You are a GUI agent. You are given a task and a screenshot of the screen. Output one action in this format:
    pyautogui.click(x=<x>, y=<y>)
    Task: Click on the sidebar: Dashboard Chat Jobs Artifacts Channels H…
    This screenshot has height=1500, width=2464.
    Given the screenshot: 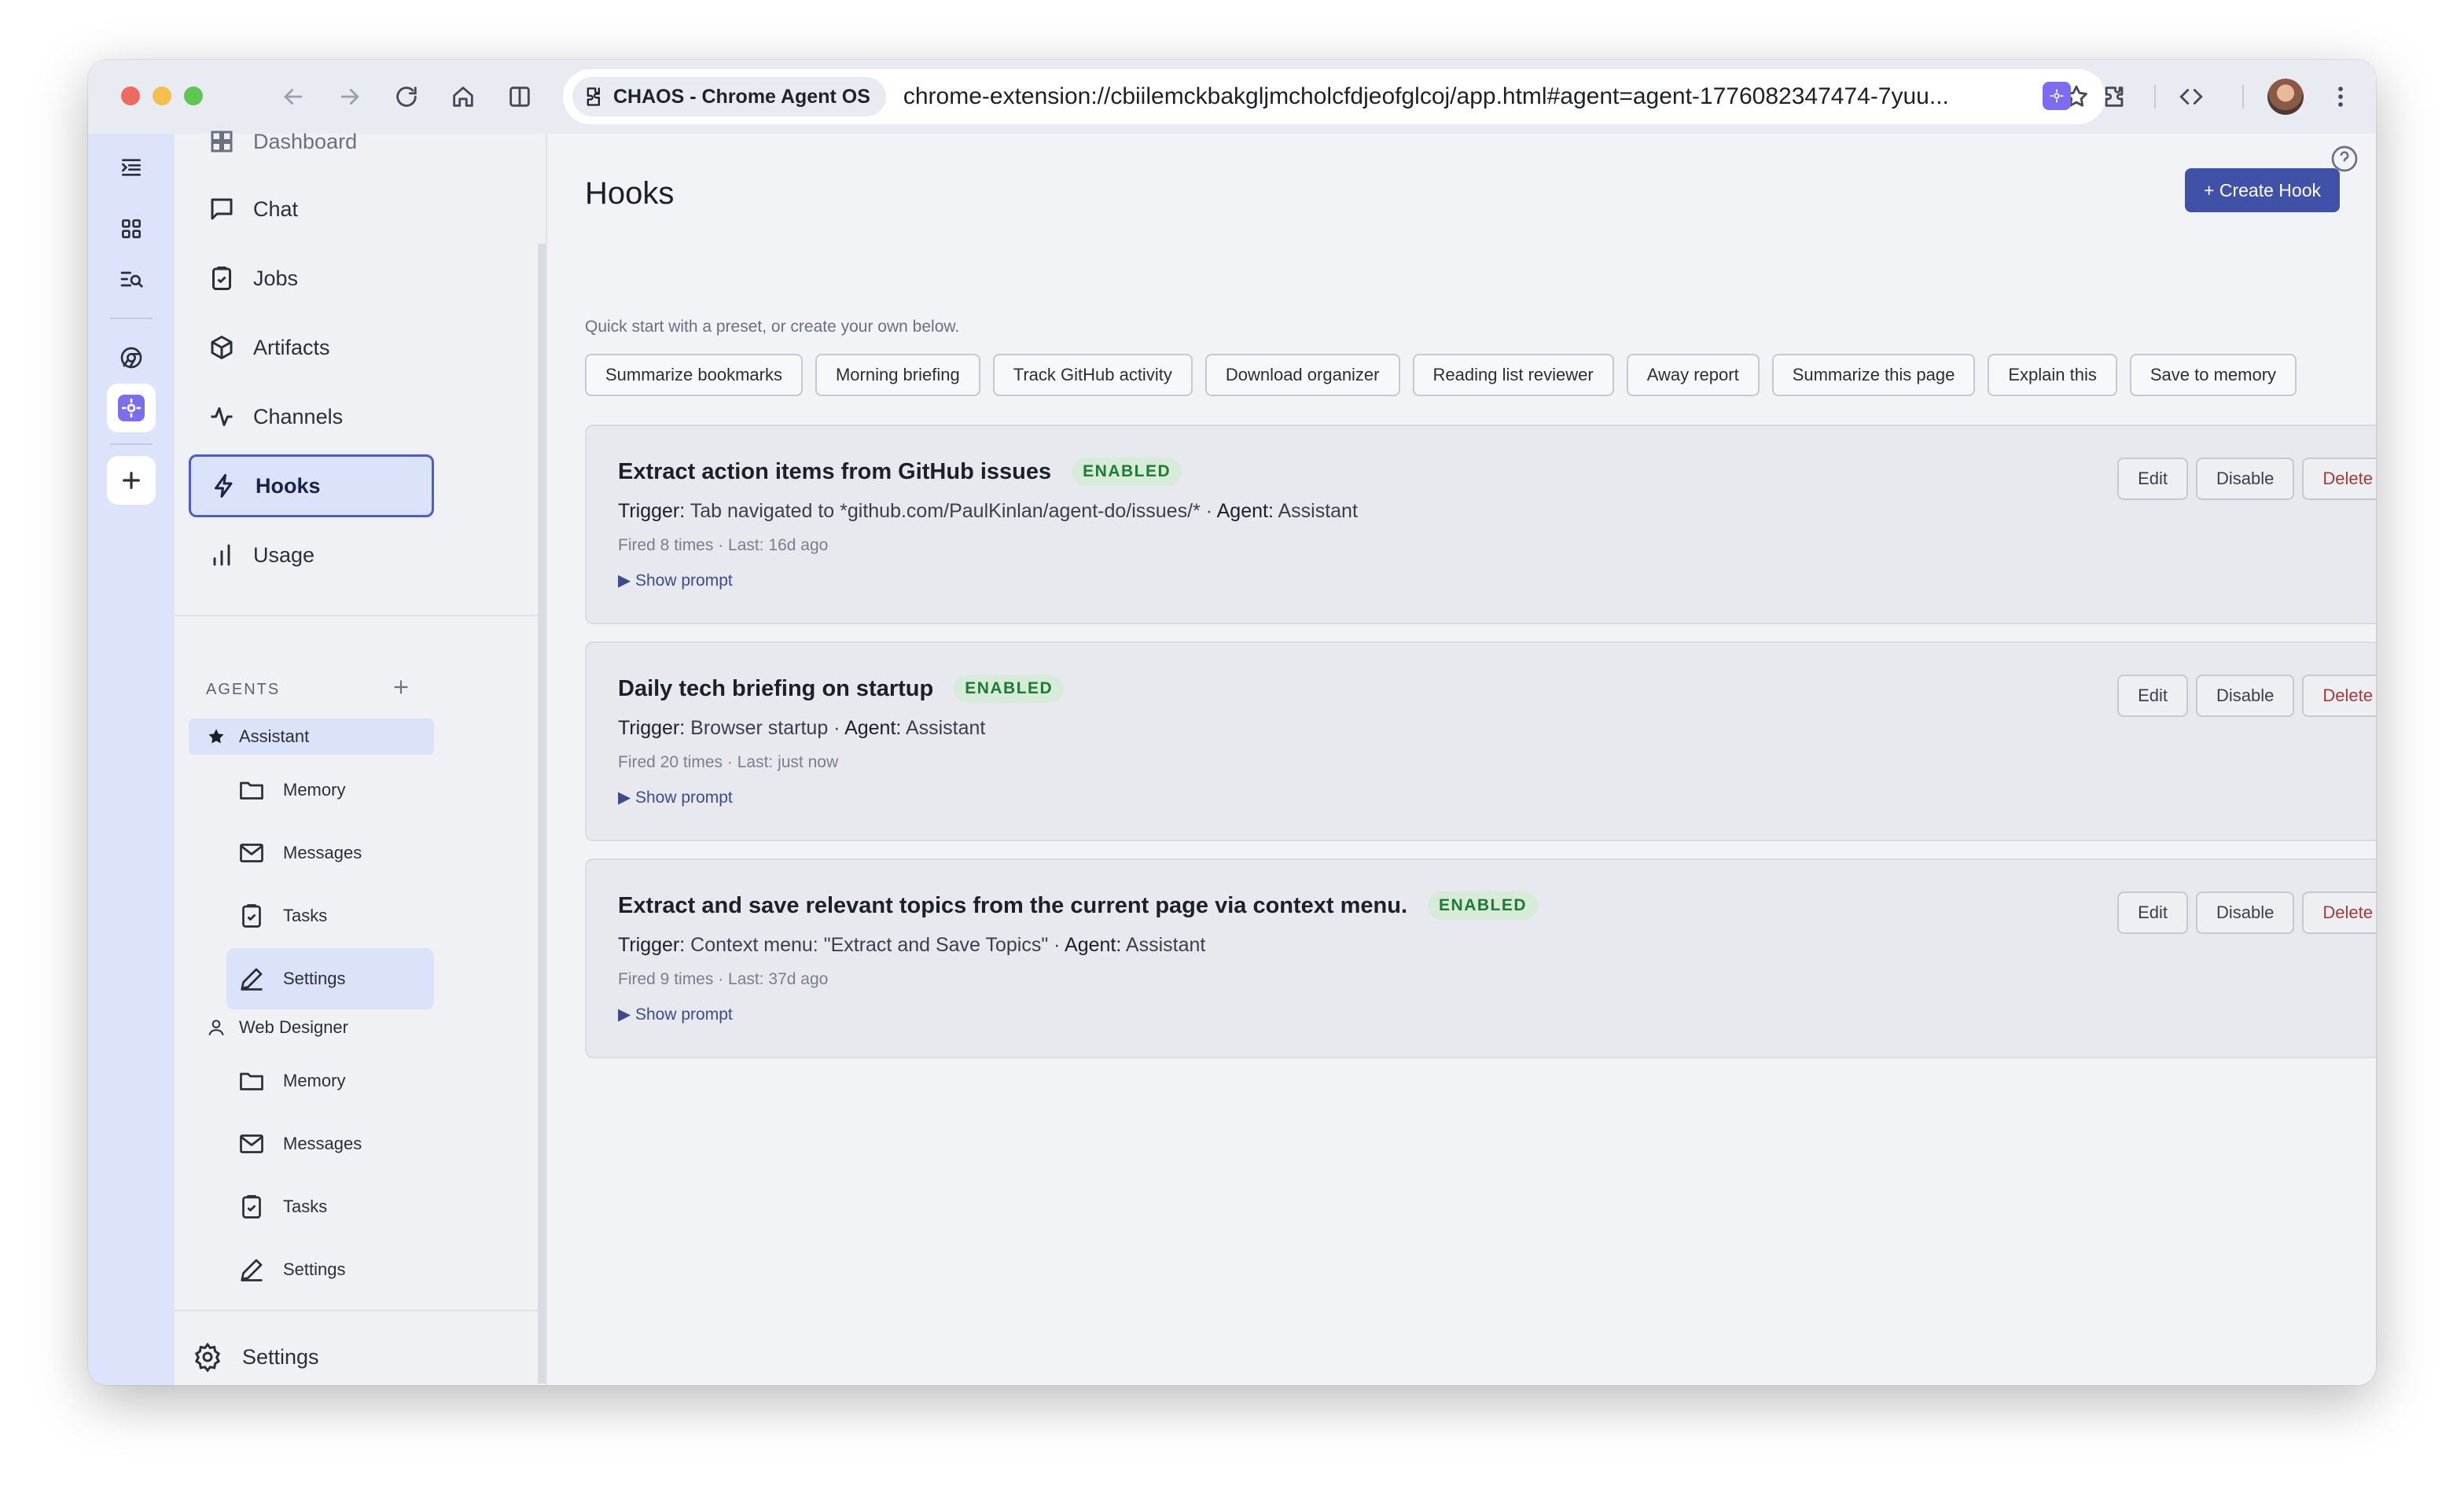 What is the action you would take?
    pyautogui.click(x=361, y=757)
    